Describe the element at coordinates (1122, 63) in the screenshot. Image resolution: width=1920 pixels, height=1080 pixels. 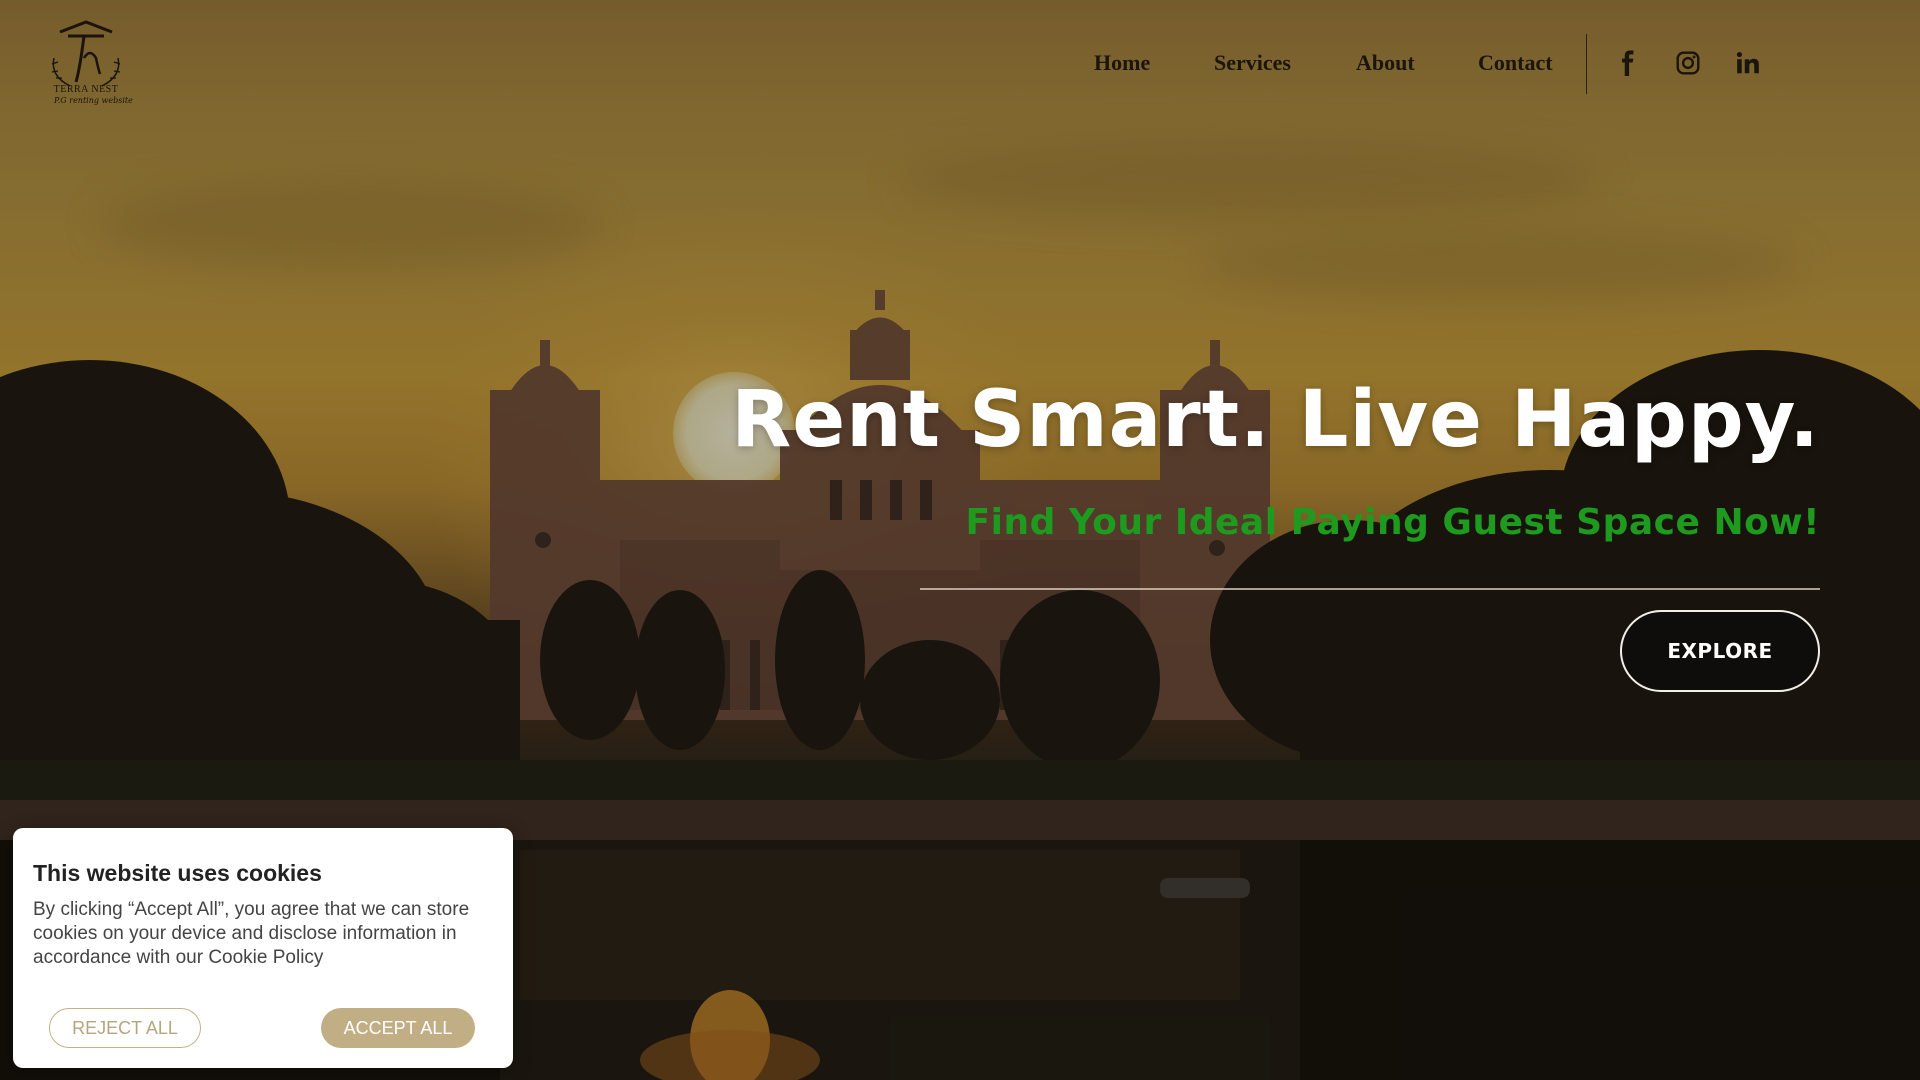
I see `nav-home: Home` at that location.